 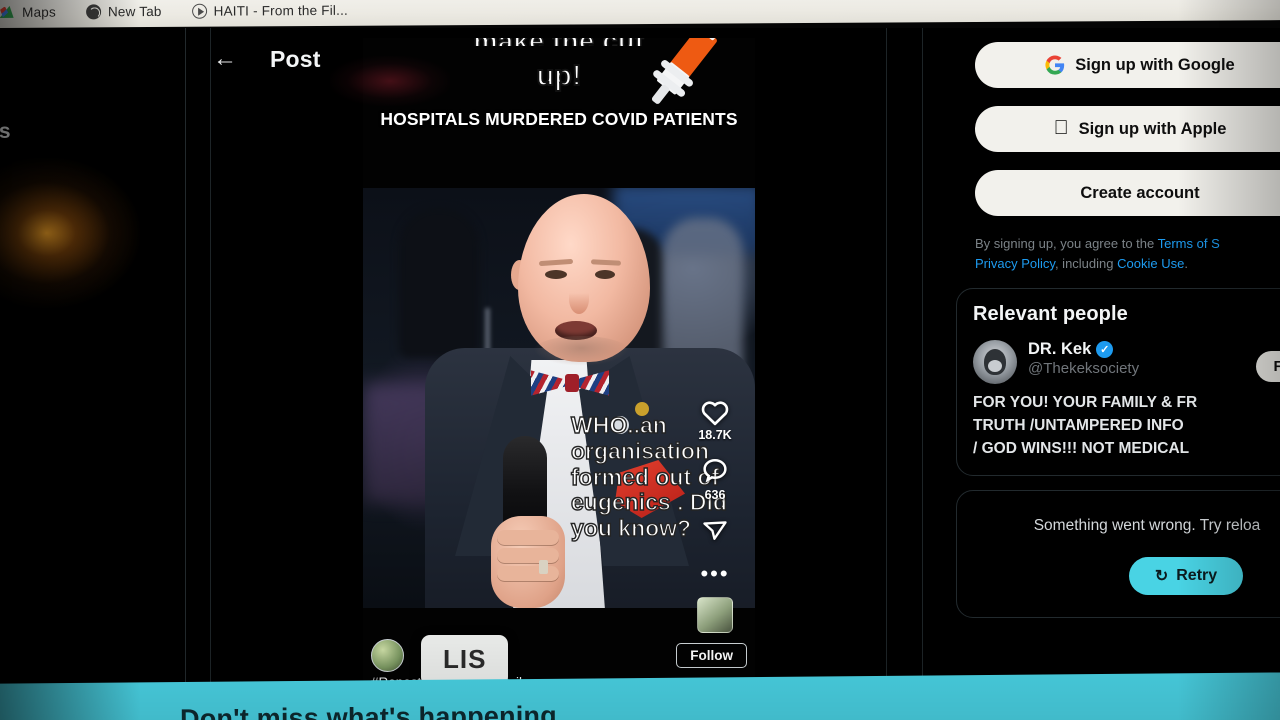 What do you see at coordinates (1161, 577) in the screenshot?
I see `refresh-icon: ↻` at bounding box center [1161, 577].